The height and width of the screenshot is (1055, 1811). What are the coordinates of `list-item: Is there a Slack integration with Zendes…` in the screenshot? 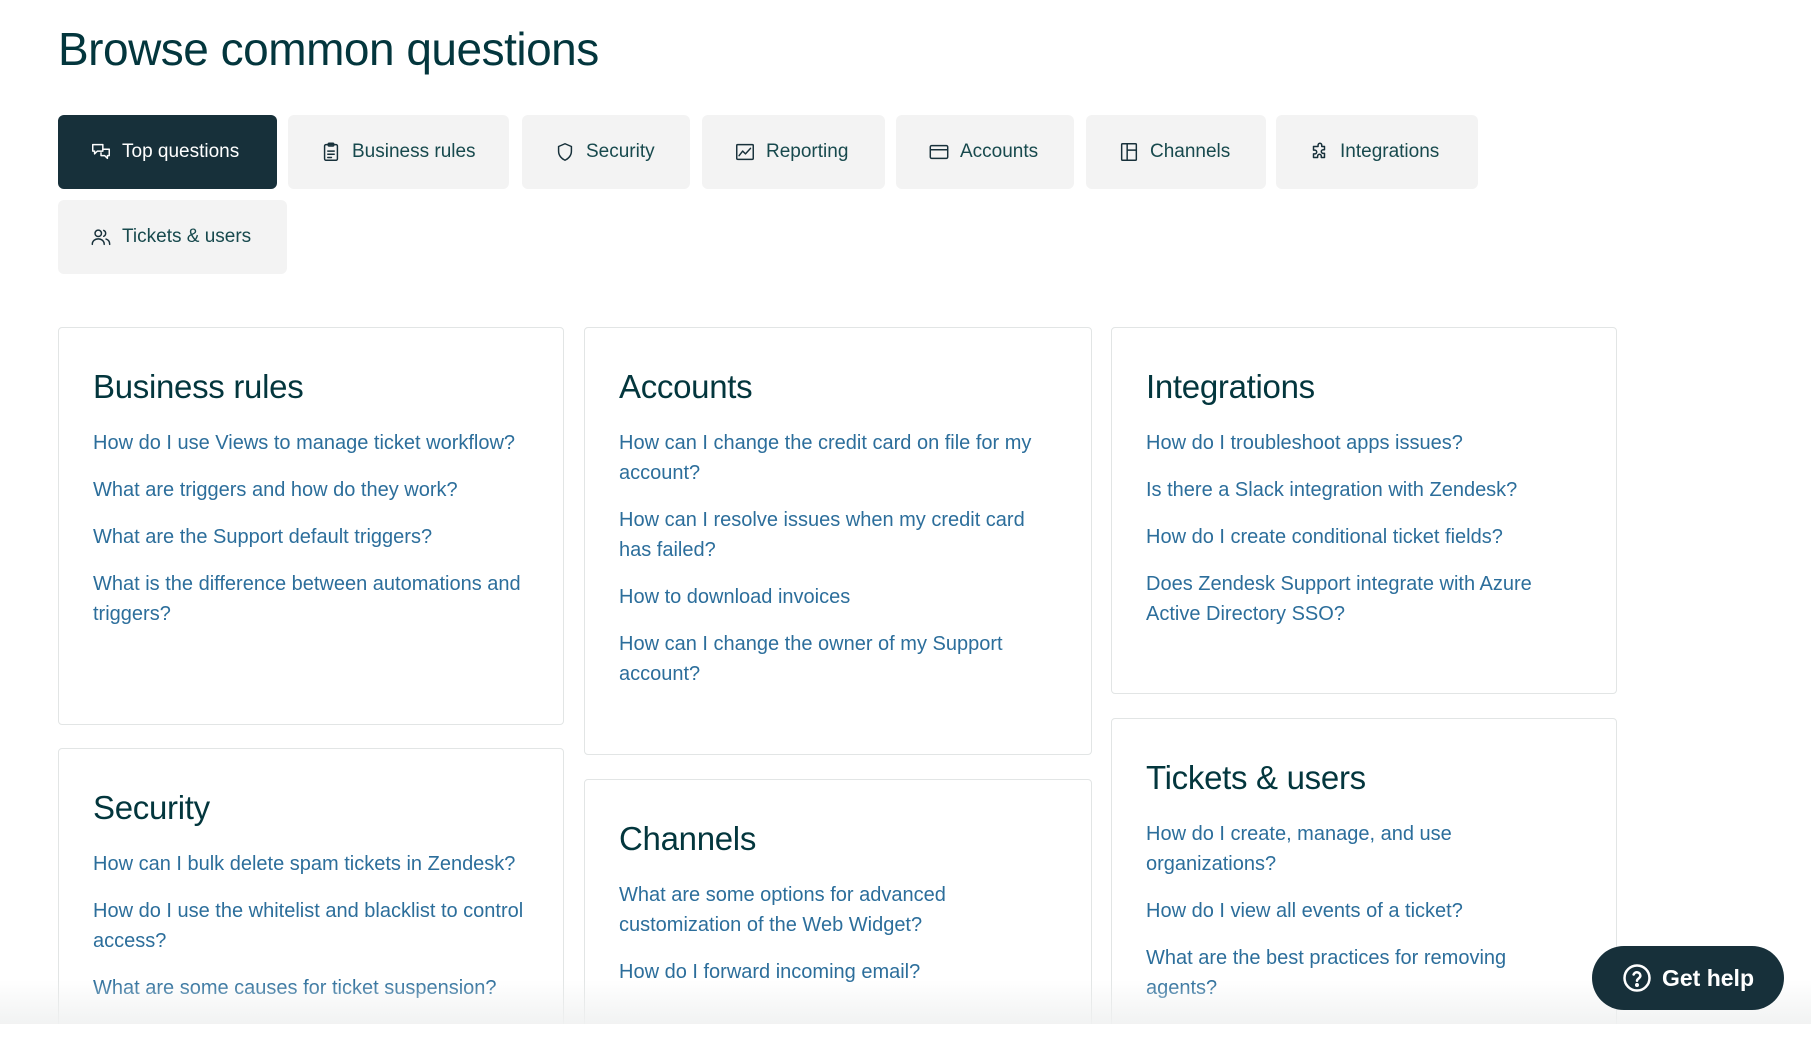 It's located at (1364, 490).